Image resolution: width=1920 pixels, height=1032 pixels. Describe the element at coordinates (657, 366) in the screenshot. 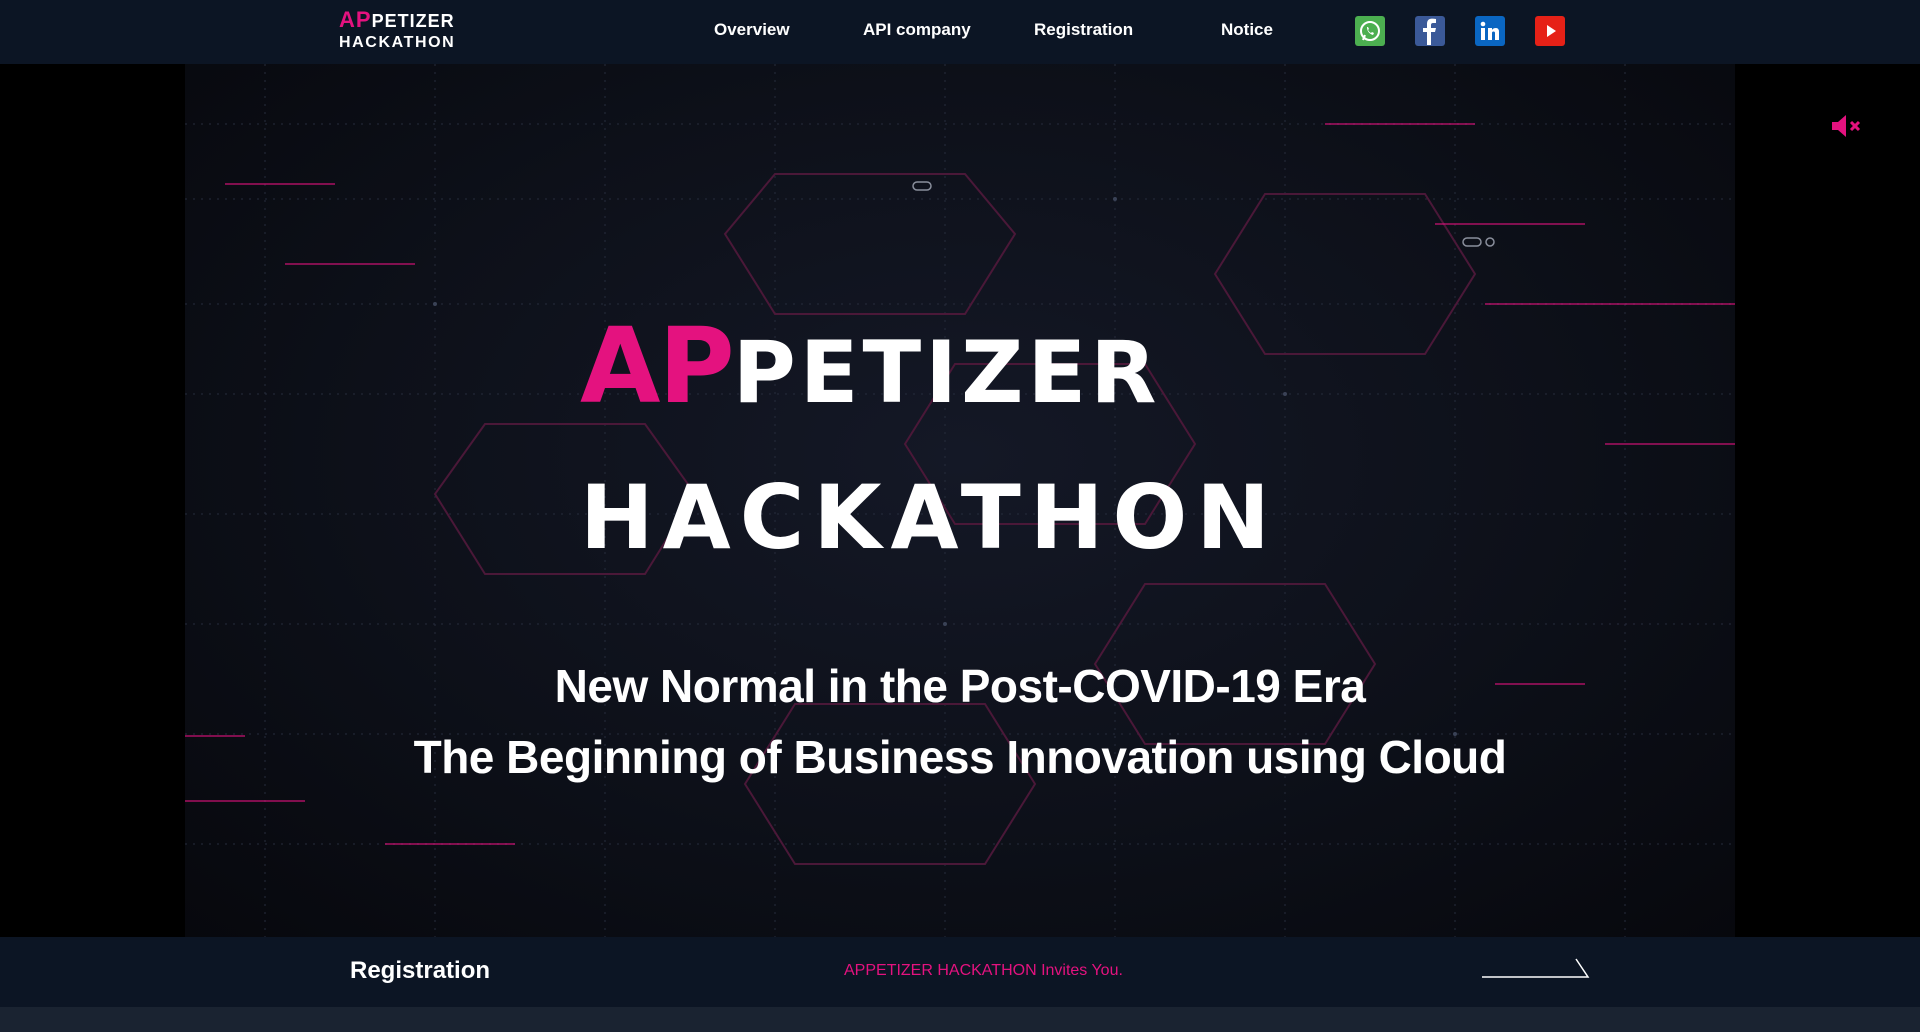

I see `hero-title-pink: AP` at that location.